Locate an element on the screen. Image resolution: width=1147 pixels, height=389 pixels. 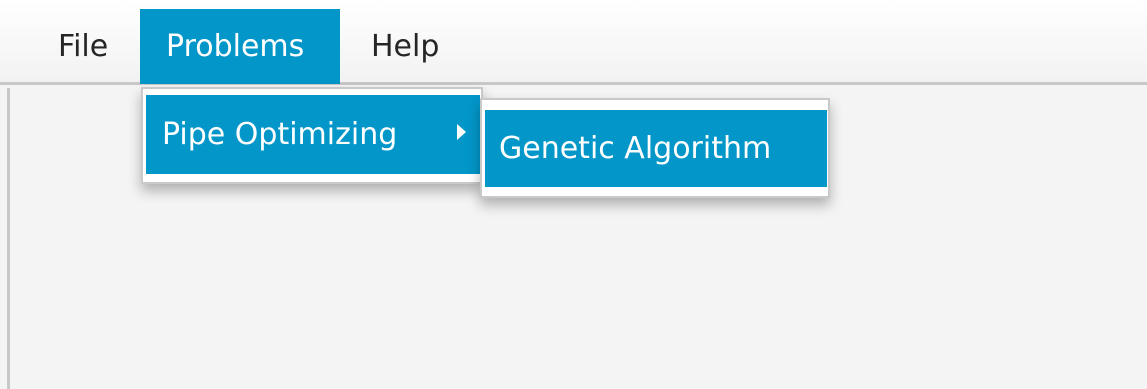
menu-help: Help is located at coordinates (410, 46).